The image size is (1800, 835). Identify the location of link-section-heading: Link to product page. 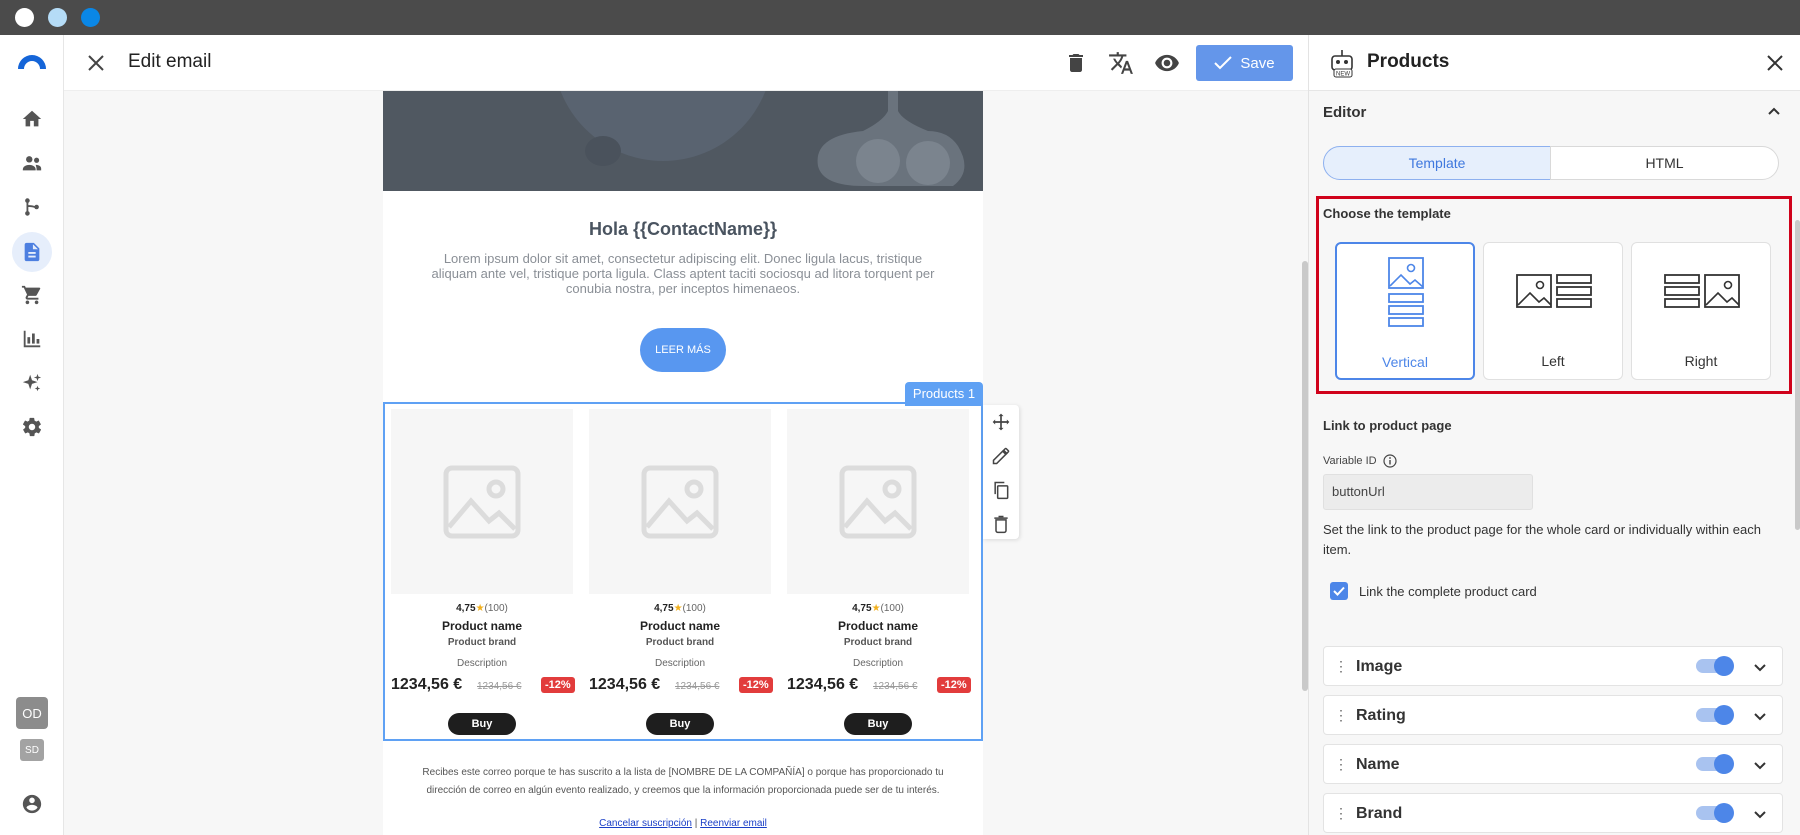
(1387, 425).